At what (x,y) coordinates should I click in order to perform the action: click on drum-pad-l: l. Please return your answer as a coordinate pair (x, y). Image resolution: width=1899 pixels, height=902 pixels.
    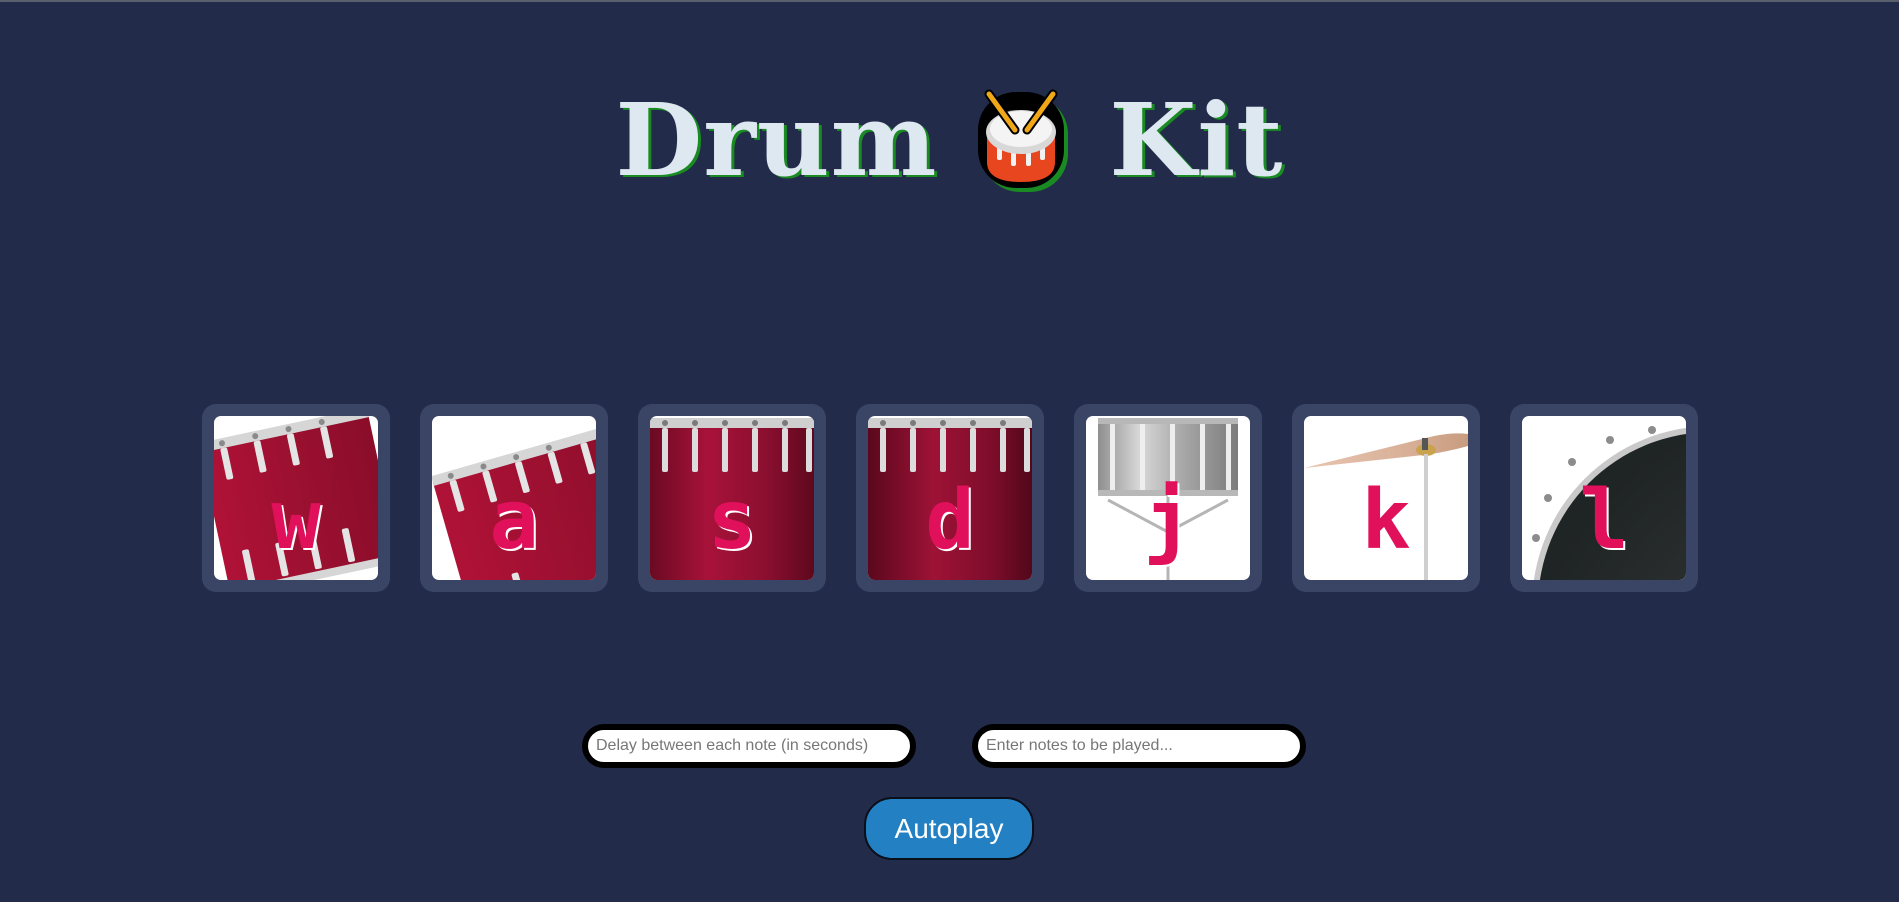
    Looking at the image, I should click on (1604, 498).